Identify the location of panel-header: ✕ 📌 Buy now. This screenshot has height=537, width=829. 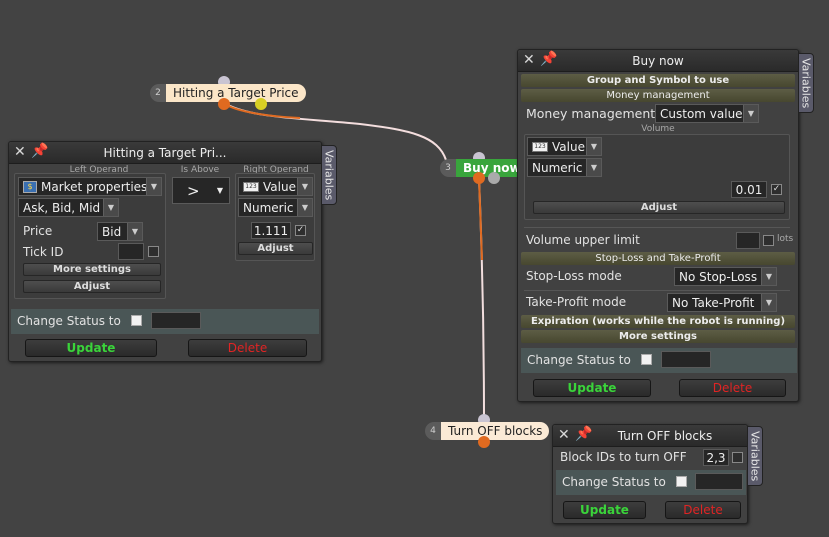
(658, 61).